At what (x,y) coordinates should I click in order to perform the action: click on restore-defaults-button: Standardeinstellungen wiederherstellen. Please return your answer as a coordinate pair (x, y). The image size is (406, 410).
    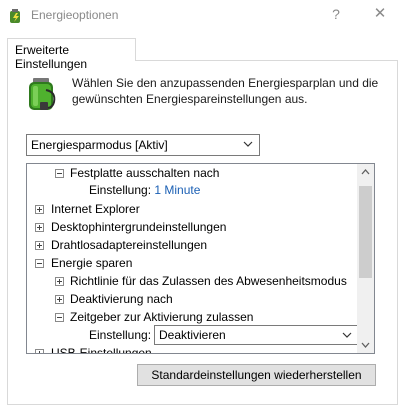
    Looking at the image, I should click on (256, 375).